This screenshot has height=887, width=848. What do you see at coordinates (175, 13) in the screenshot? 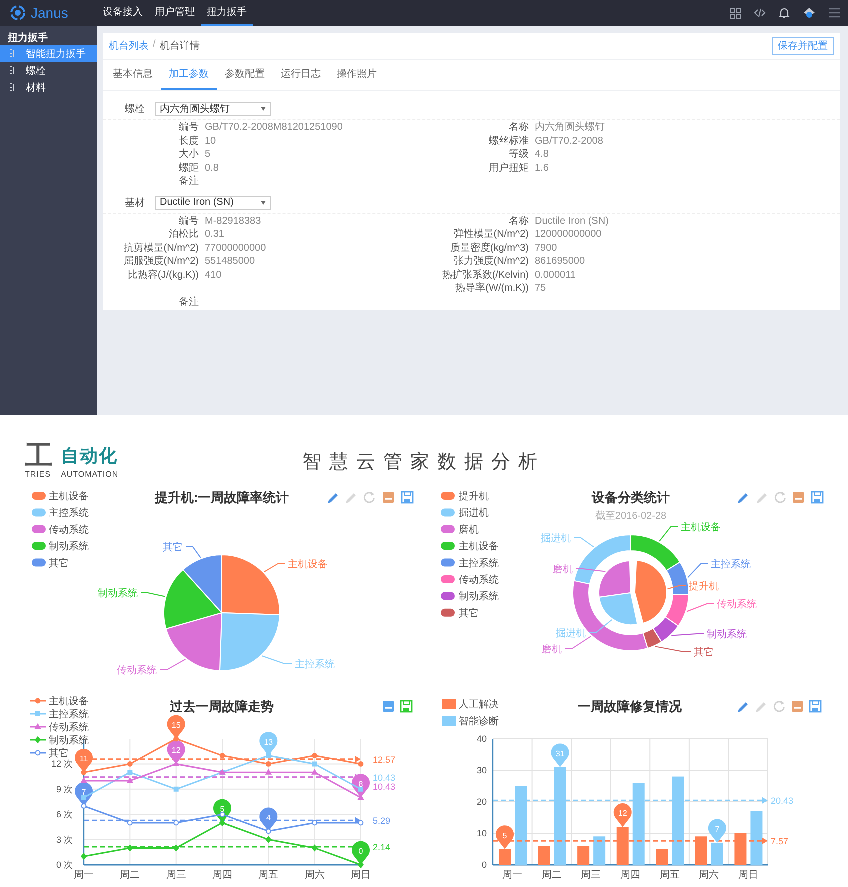
I see `nav-tab: 用户管理` at bounding box center [175, 13].